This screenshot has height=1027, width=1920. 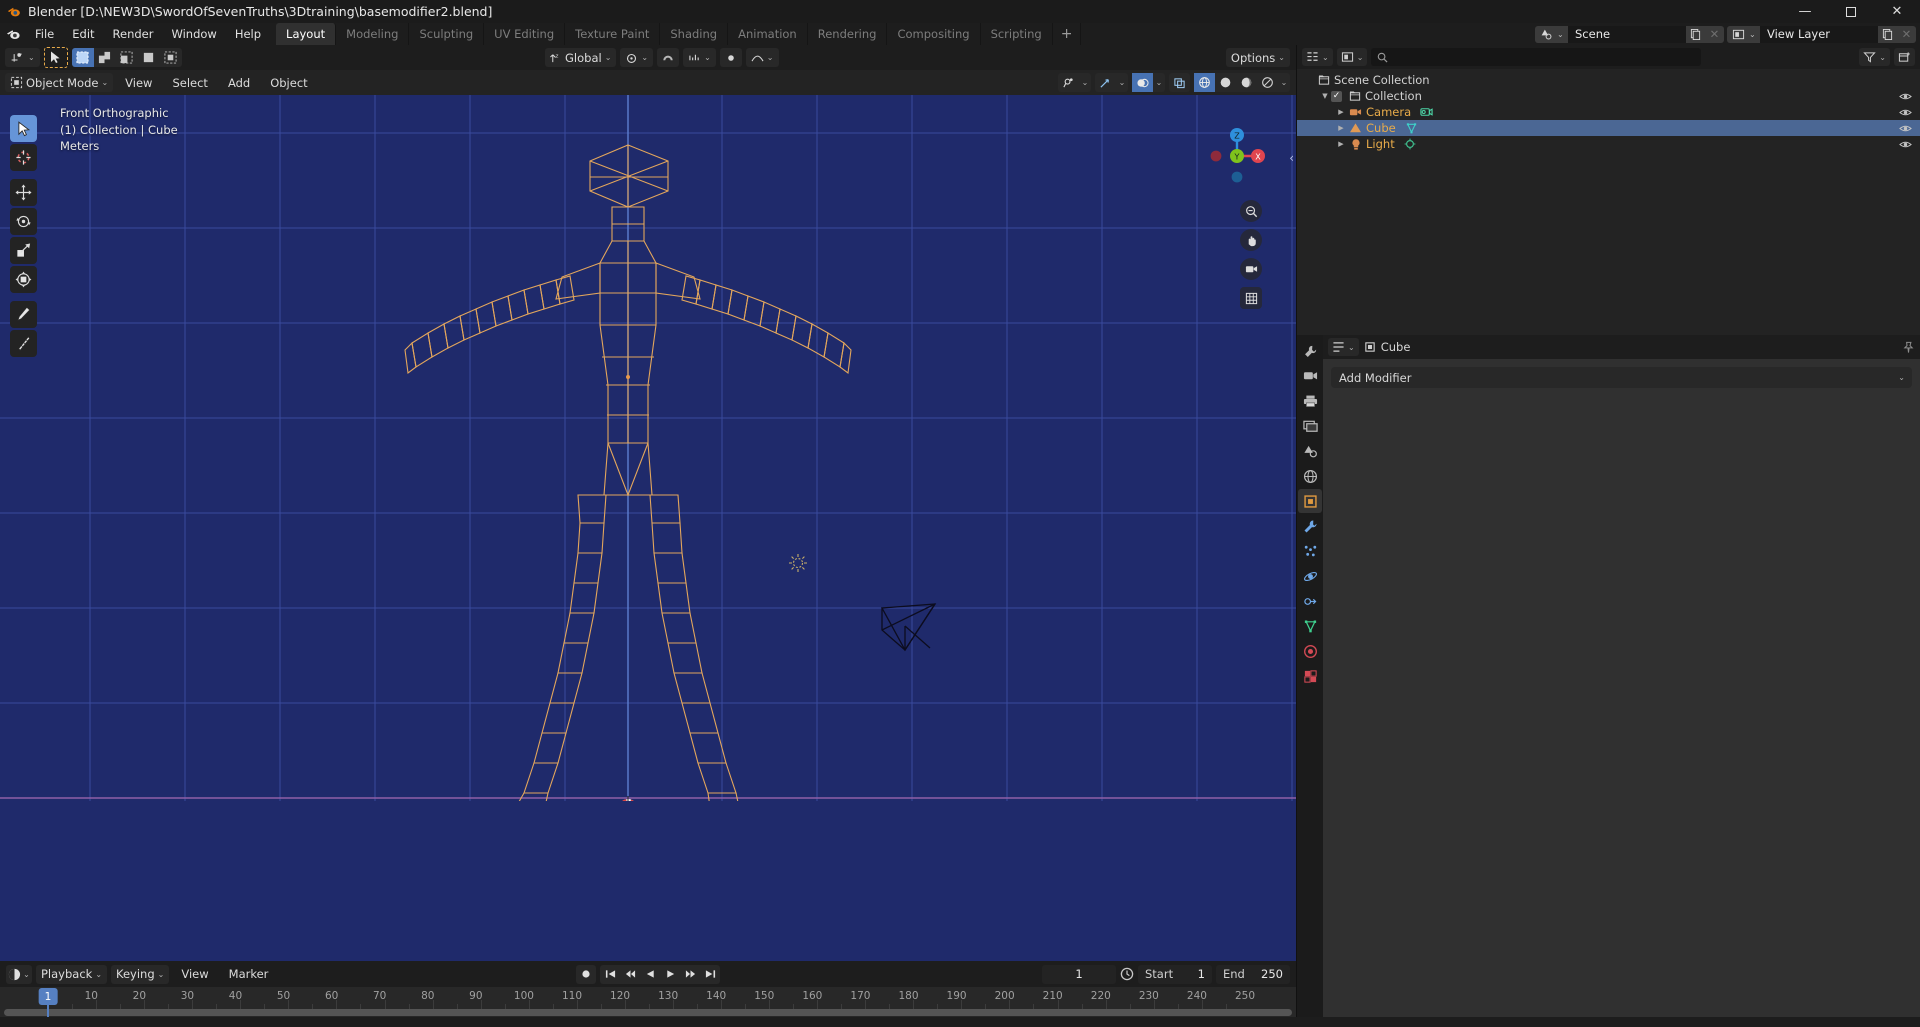 I want to click on viewport-menu-object: Object, so click(x=288, y=82).